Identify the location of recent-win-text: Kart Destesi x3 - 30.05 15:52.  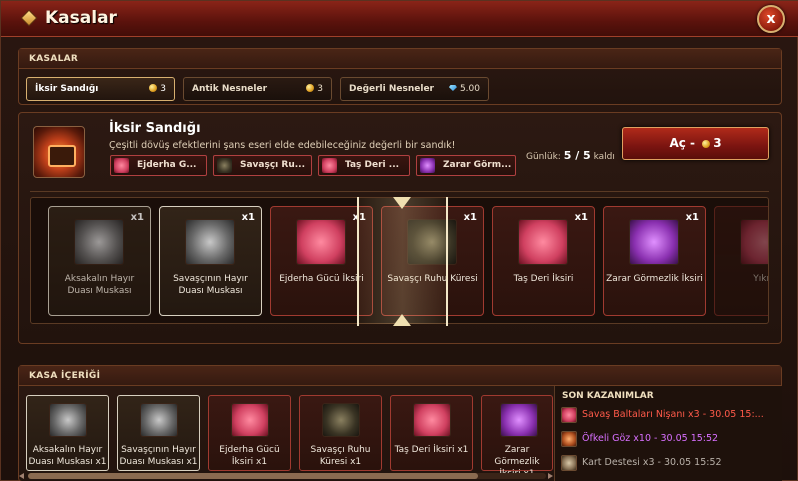
(652, 462).